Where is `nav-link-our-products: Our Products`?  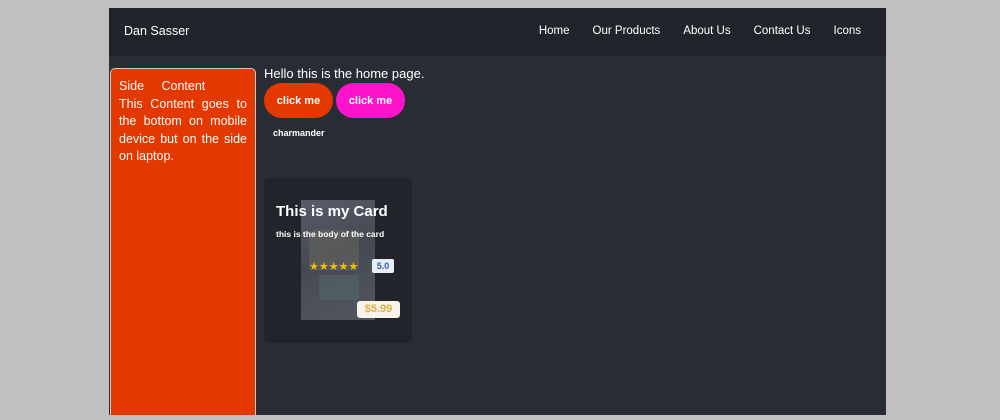
nav-link-our-products: Our Products is located at coordinates (627, 31).